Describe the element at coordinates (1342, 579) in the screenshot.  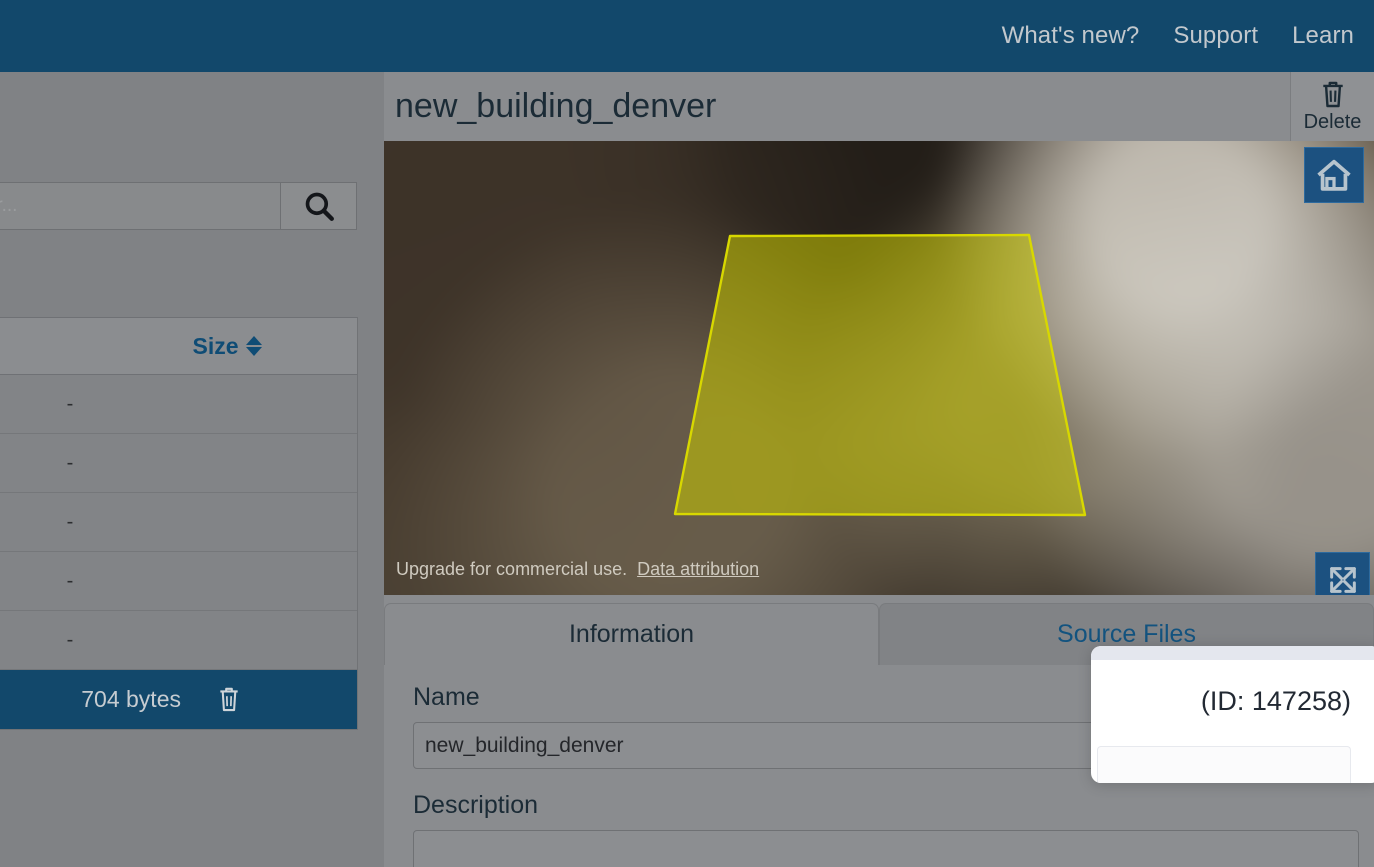
I see `fullscreen-icon` at that location.